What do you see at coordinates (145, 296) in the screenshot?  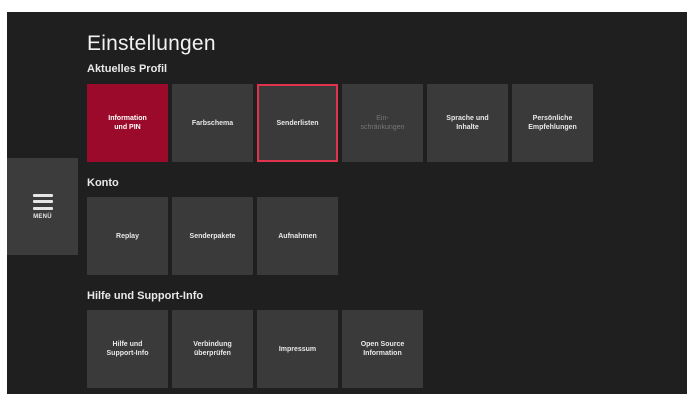 I see `section-title-hilfe-und-support: Hilfe und Support-Info` at bounding box center [145, 296].